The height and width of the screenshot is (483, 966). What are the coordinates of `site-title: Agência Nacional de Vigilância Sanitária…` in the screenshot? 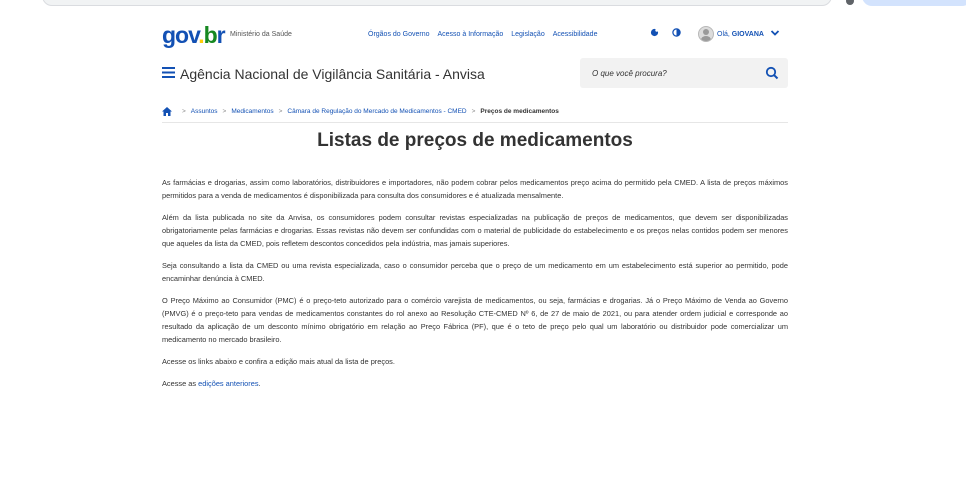 It's located at (332, 74).